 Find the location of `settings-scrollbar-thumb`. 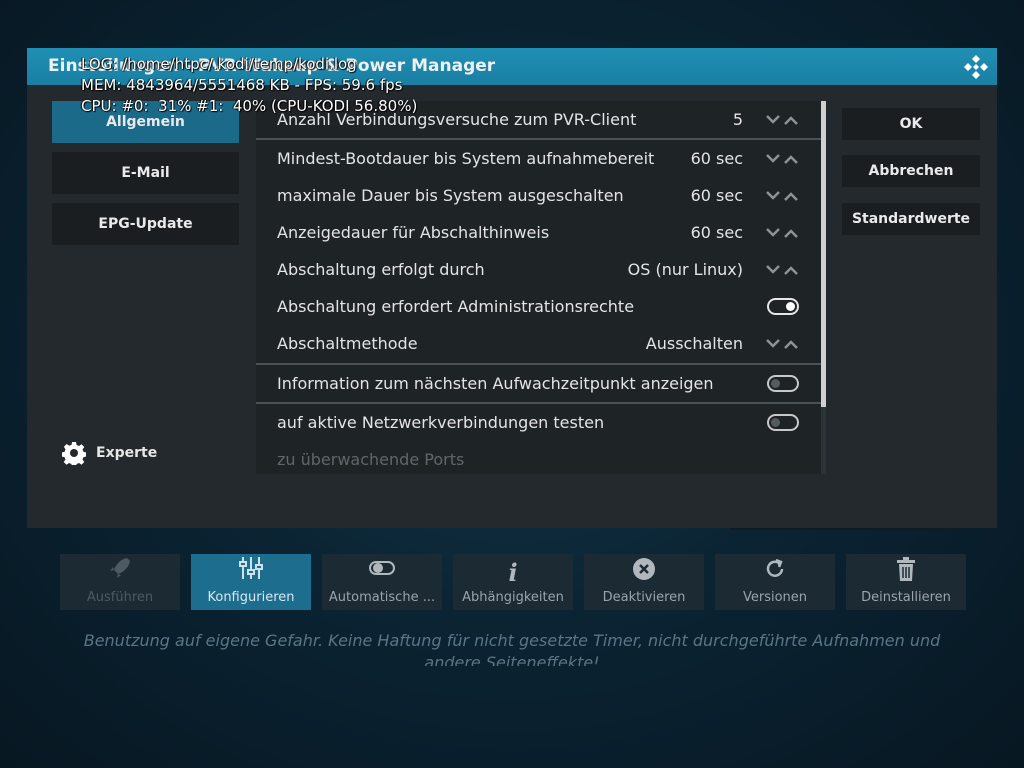

settings-scrollbar-thumb is located at coordinates (823, 254).